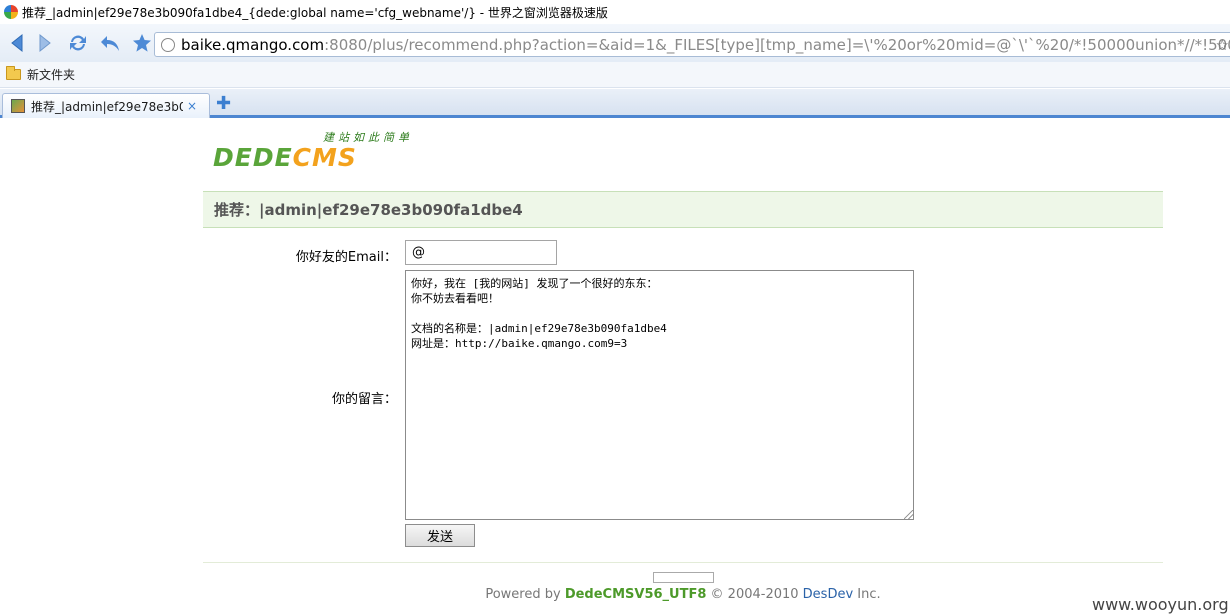  What do you see at coordinates (192, 106) in the screenshot?
I see `close-icon: ×` at bounding box center [192, 106].